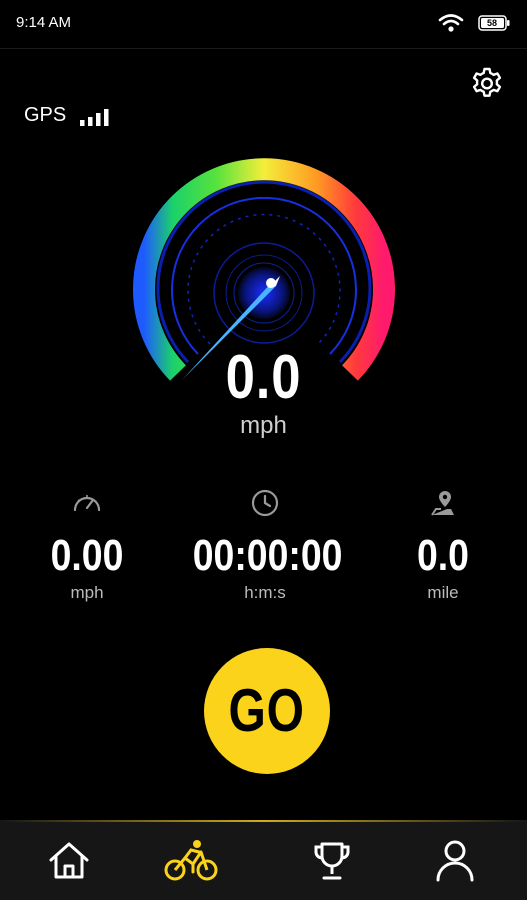 This screenshot has width=527, height=900. What do you see at coordinates (442, 555) in the screenshot?
I see `distance-value: 0.0` at bounding box center [442, 555].